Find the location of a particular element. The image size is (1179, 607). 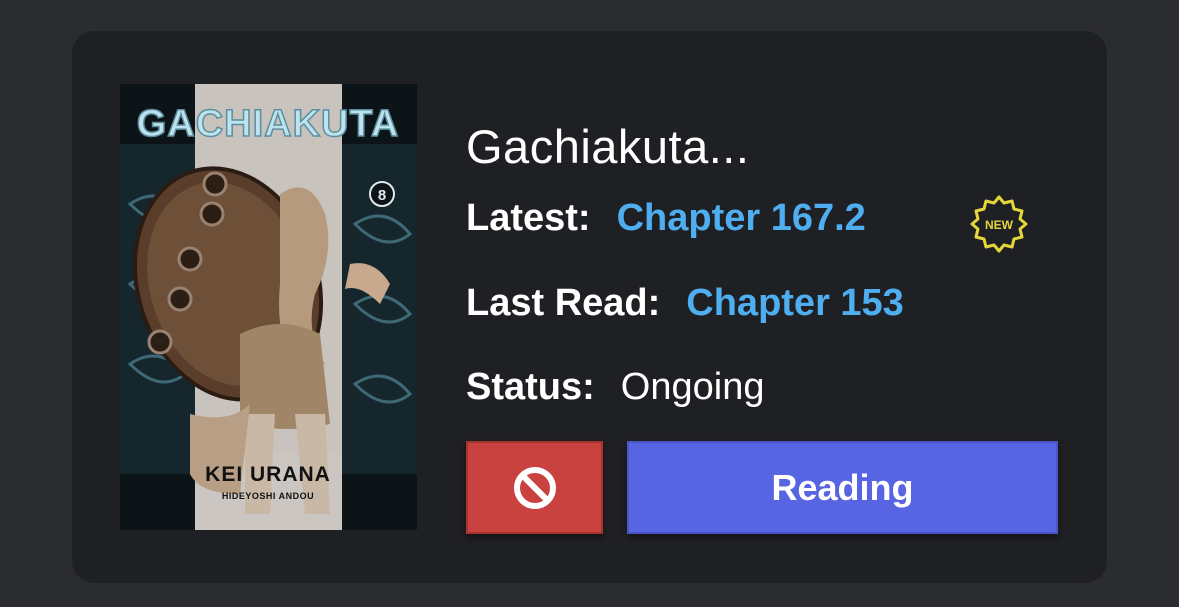

latest-chapter-link: Chapter 167.2 is located at coordinates (741, 218).